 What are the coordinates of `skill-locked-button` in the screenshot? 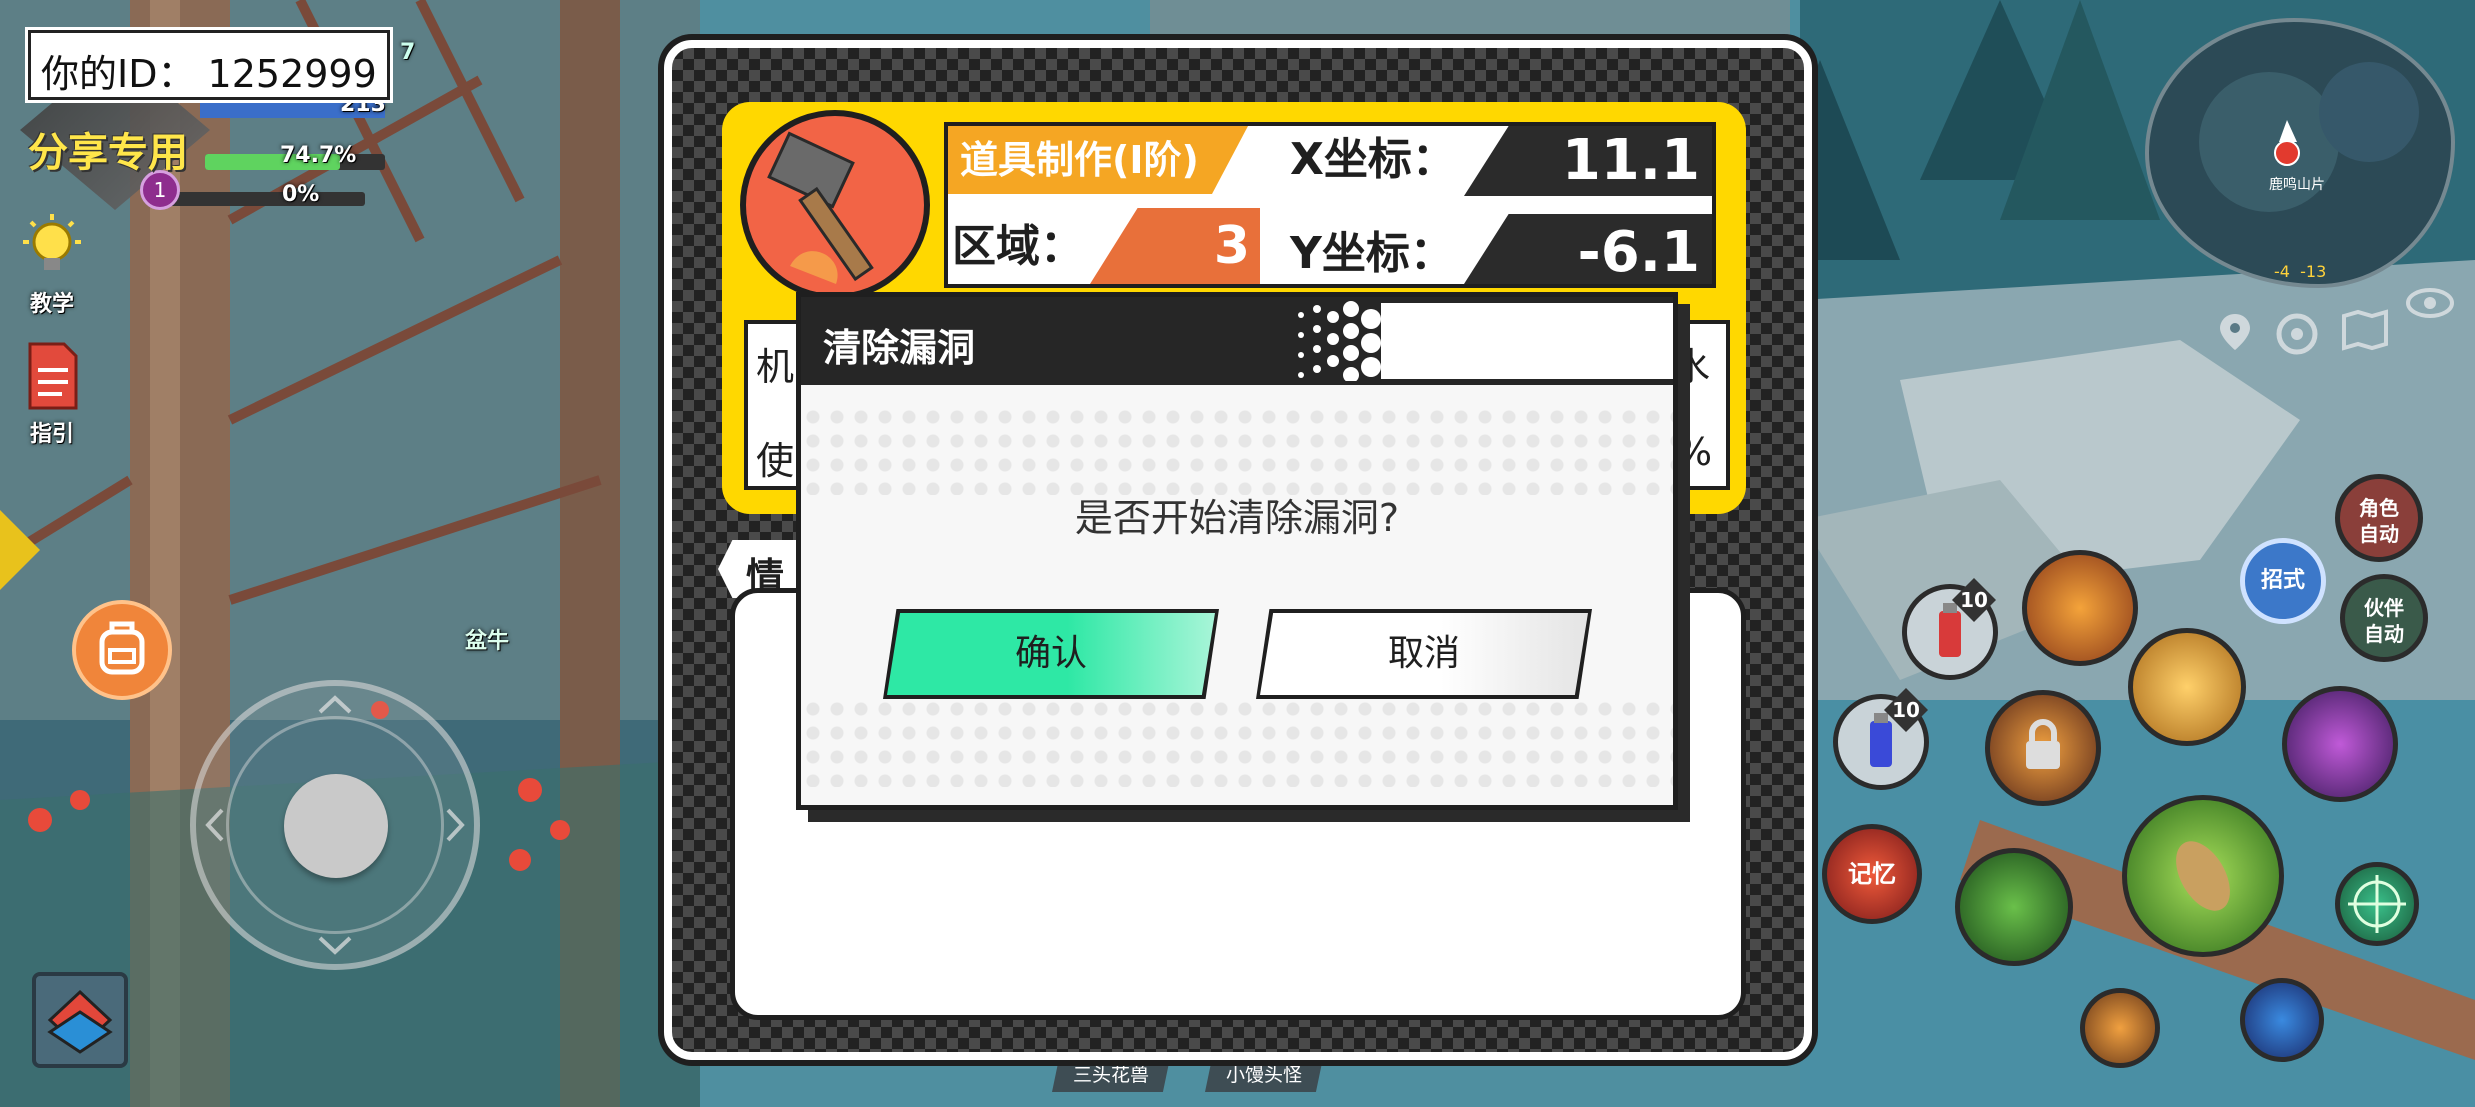 It's located at (2043, 748).